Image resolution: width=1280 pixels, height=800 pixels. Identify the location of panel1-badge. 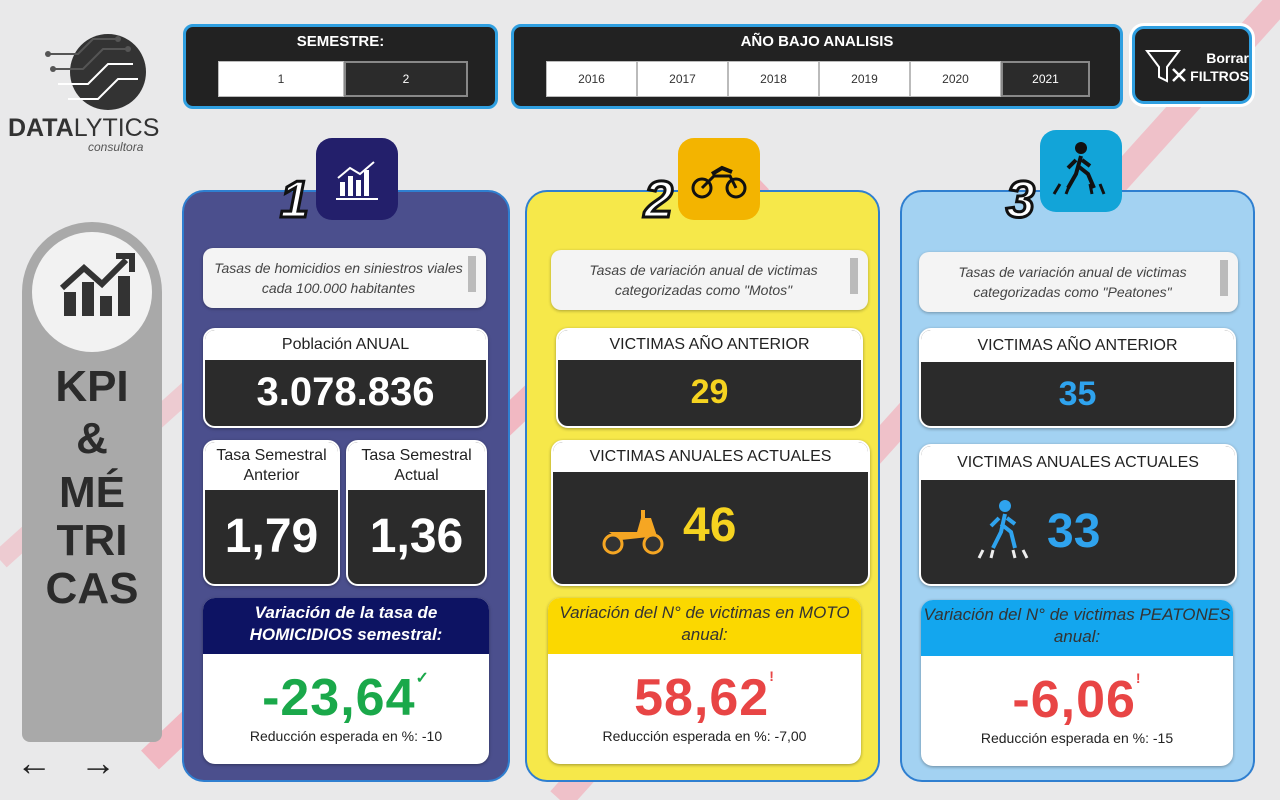
(357, 179).